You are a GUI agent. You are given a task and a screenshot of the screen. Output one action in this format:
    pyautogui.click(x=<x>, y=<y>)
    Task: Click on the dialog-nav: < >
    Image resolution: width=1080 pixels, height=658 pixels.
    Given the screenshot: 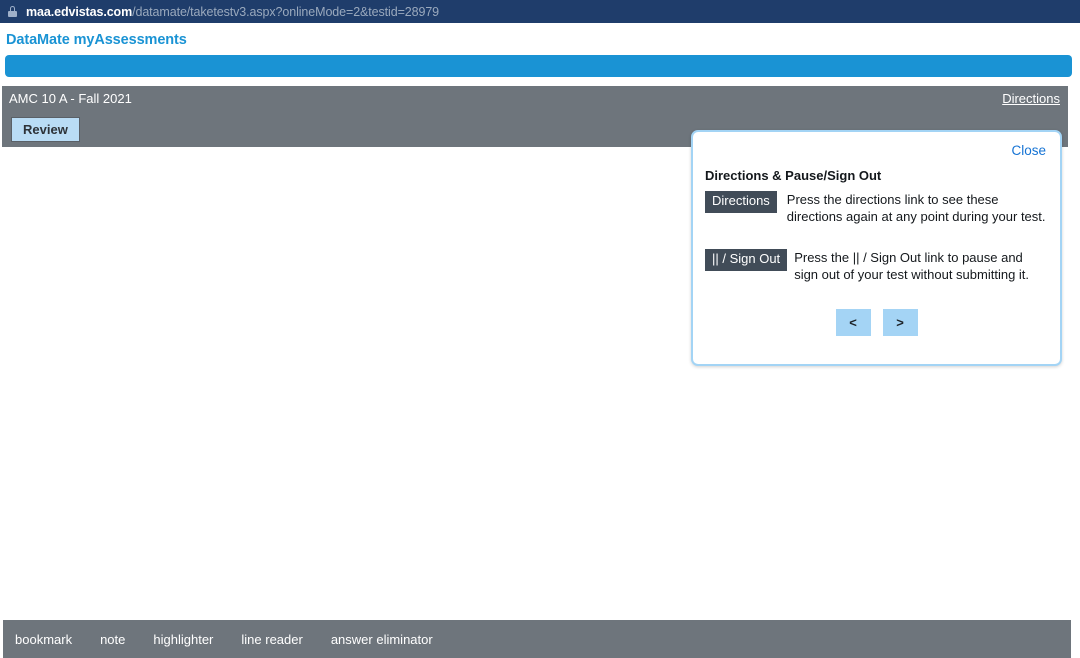 What is the action you would take?
    pyautogui.click(x=876, y=322)
    